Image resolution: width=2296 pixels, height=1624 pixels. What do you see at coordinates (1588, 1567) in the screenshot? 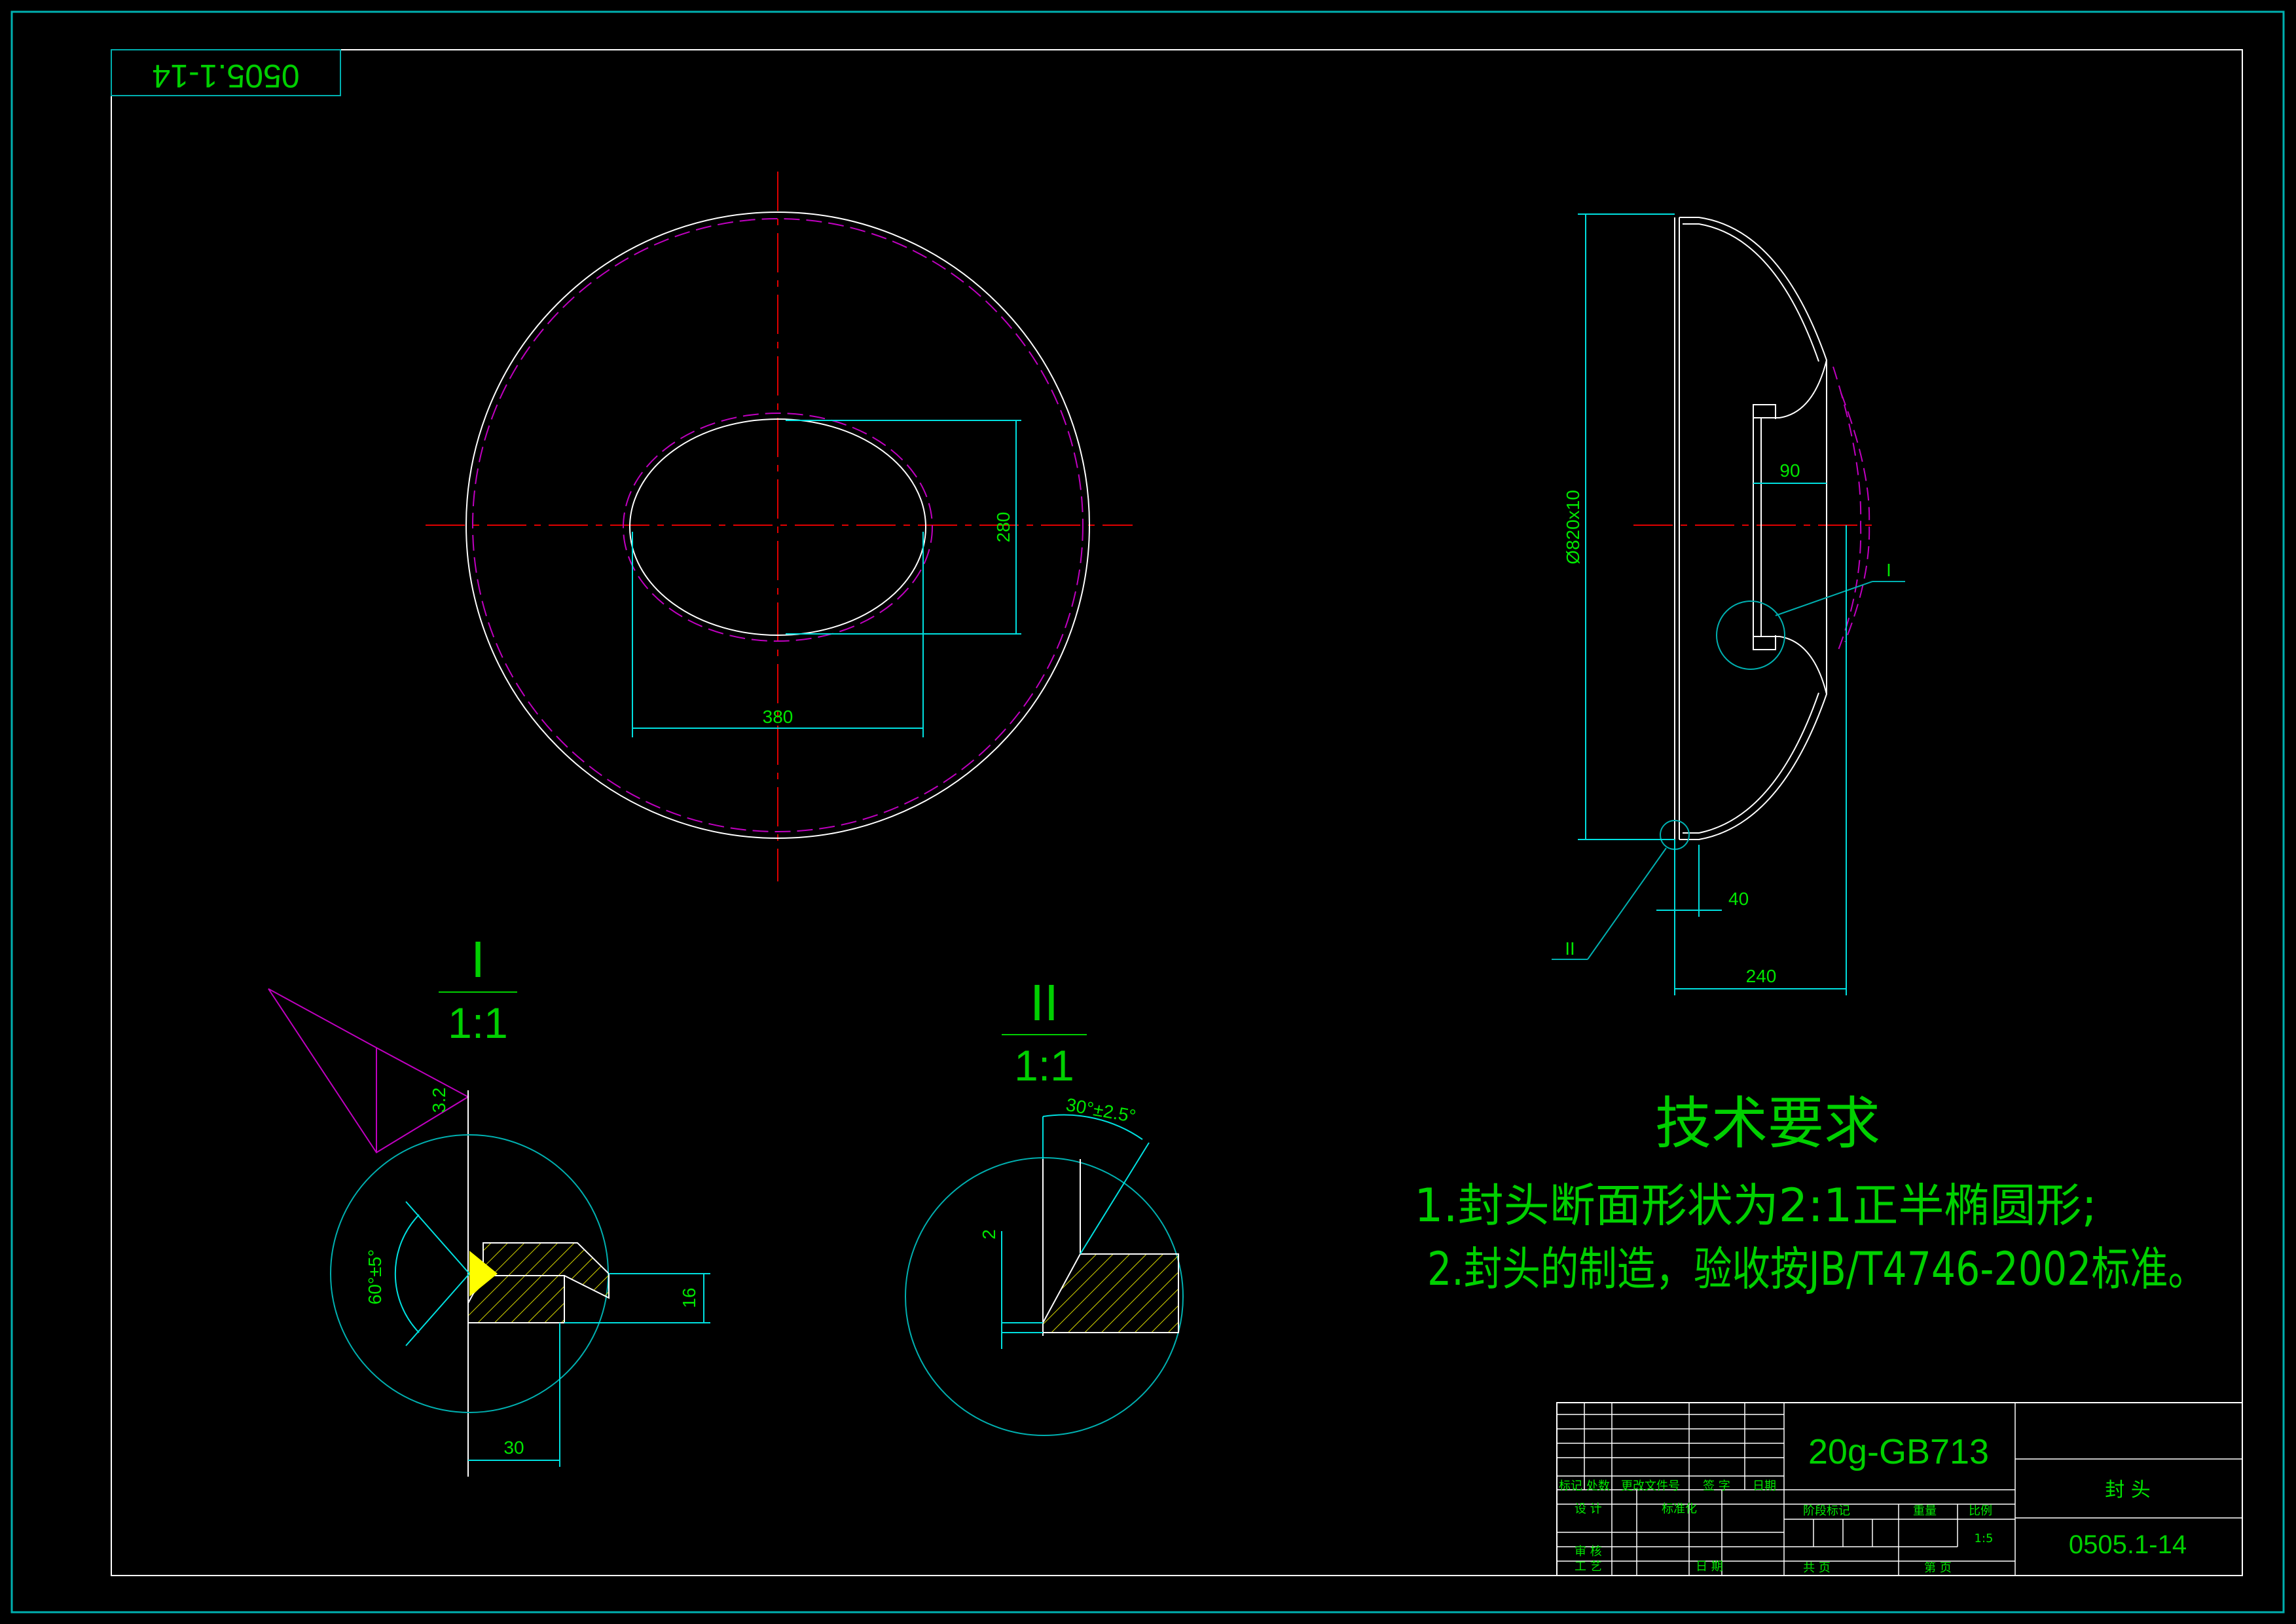
I see `tb-process: 工 艺` at bounding box center [1588, 1567].